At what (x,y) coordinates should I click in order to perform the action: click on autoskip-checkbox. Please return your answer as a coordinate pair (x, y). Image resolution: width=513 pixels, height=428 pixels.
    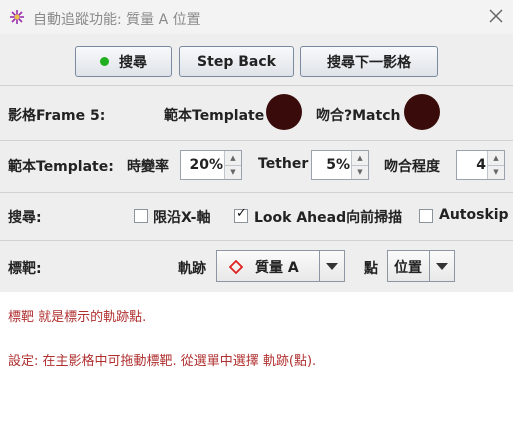
    Looking at the image, I should click on (426, 216).